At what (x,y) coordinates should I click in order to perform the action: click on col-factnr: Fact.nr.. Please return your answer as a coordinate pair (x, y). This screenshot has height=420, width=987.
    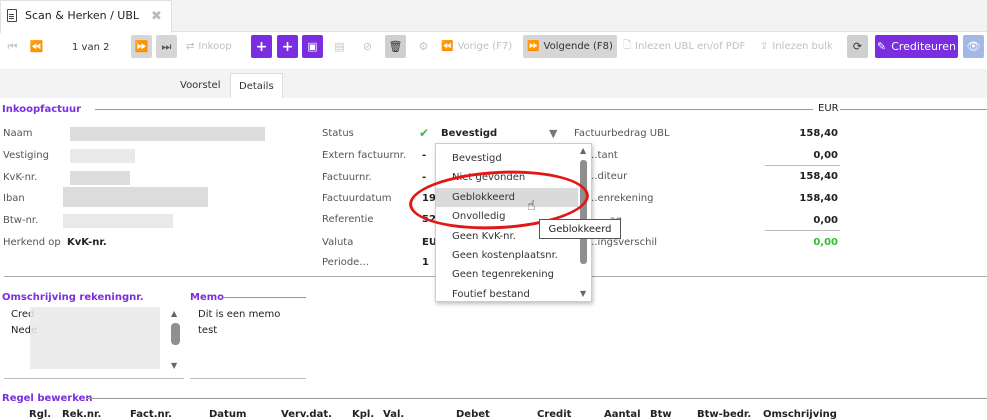
    Looking at the image, I should click on (151, 414).